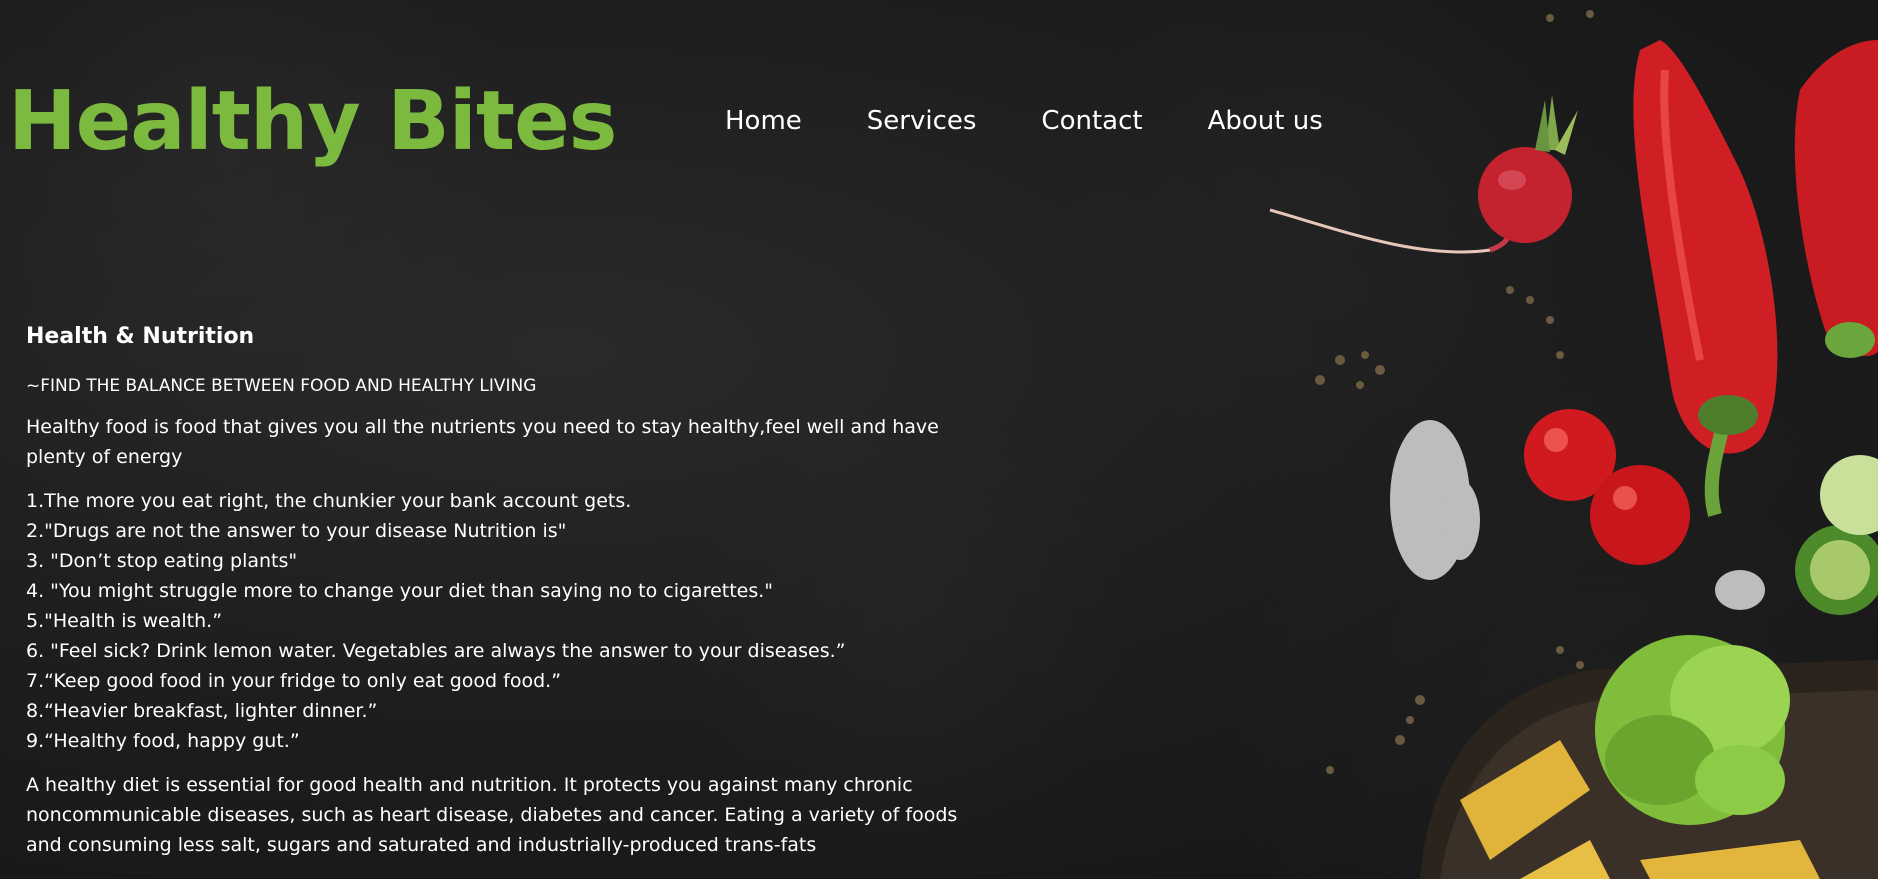 Image resolution: width=1878 pixels, height=879 pixels. Describe the element at coordinates (1091, 121) in the screenshot. I see `nav-contact: Contact` at that location.